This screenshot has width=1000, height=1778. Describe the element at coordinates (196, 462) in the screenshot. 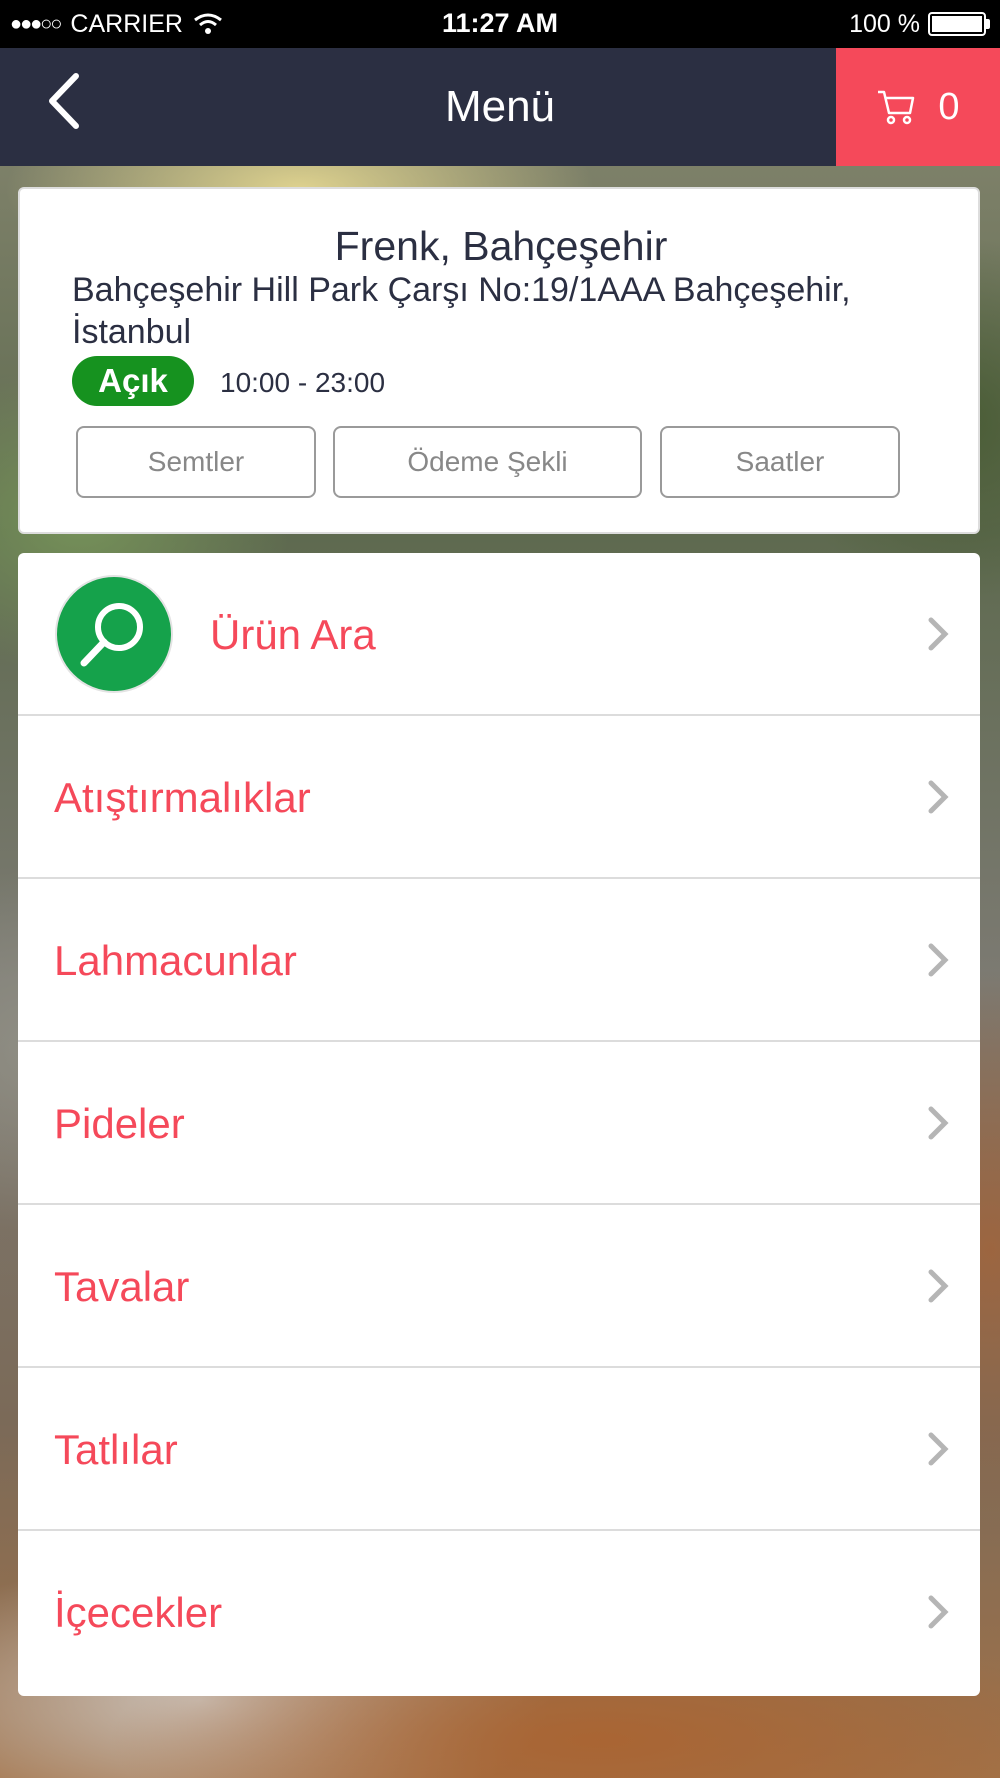

I see `districts-button: Semtler` at that location.